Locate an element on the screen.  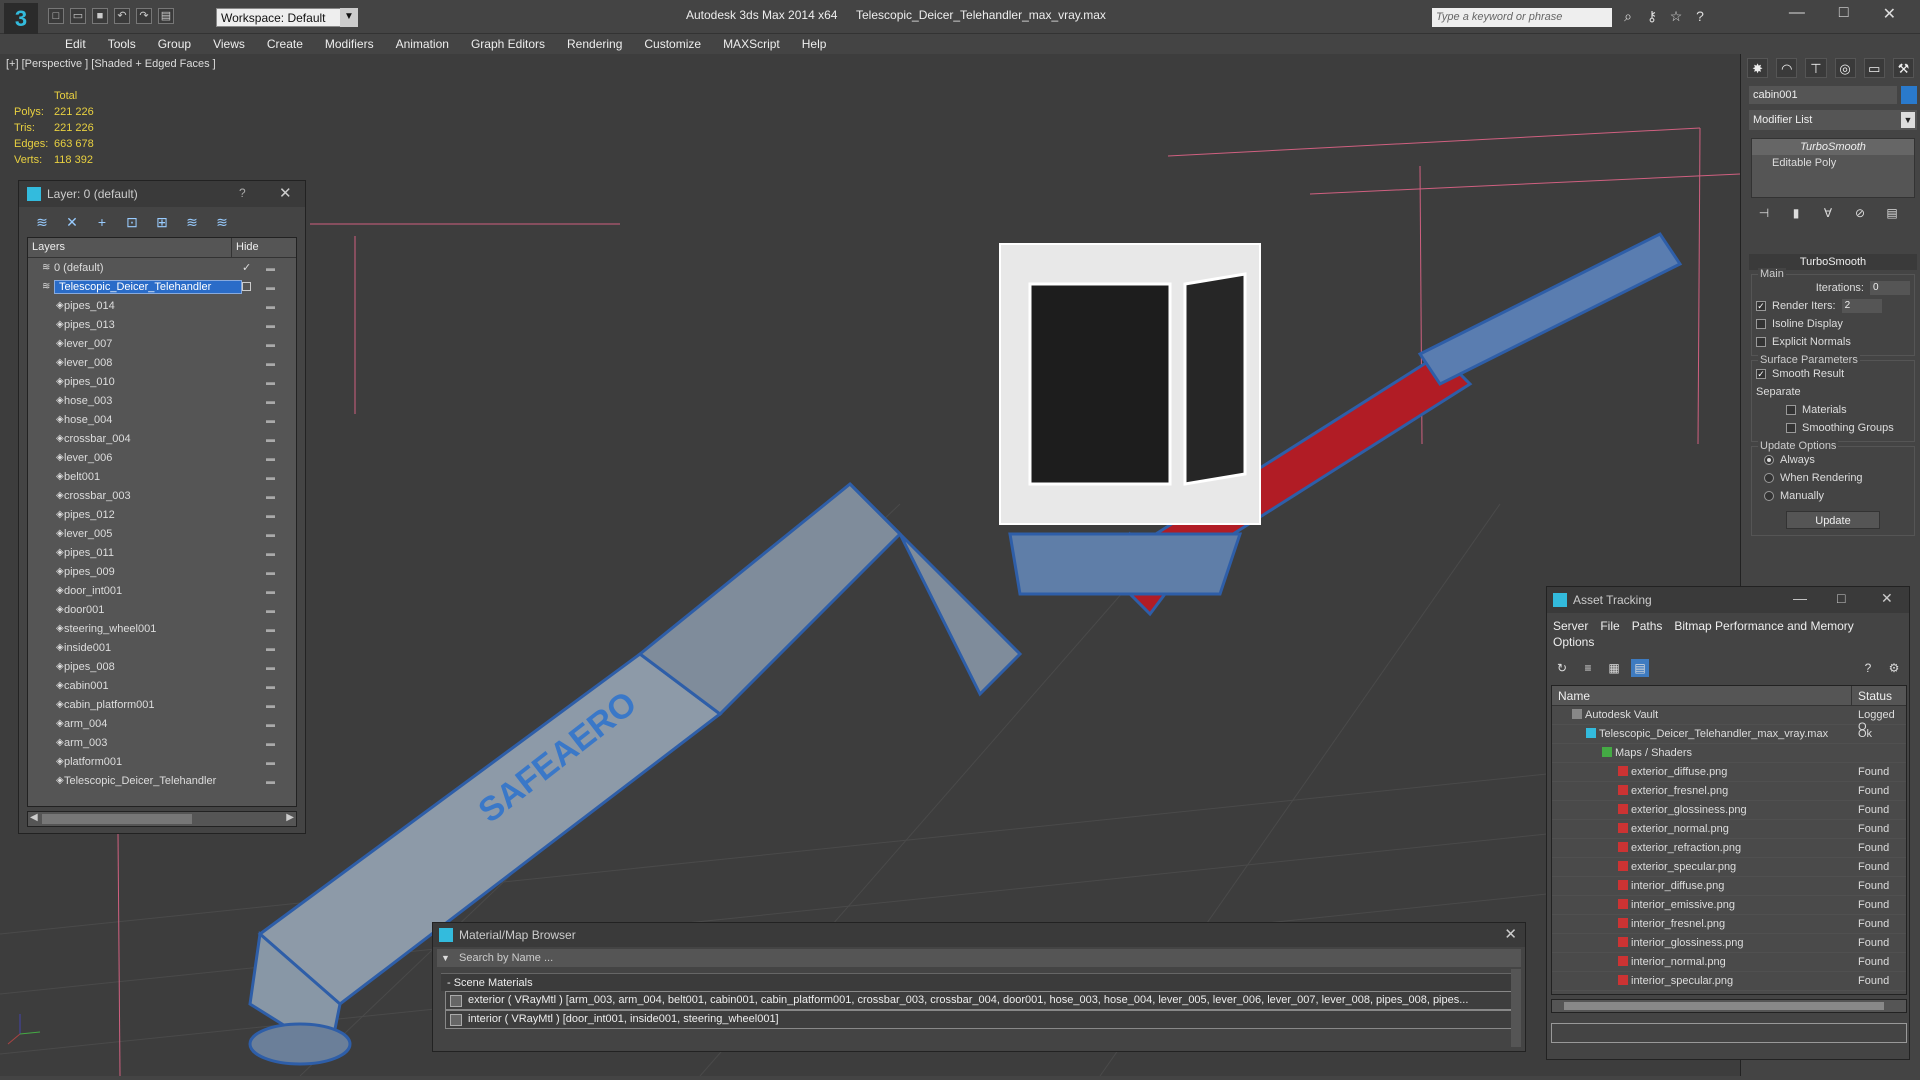
menu-edit: Edit is located at coordinates (75, 44).